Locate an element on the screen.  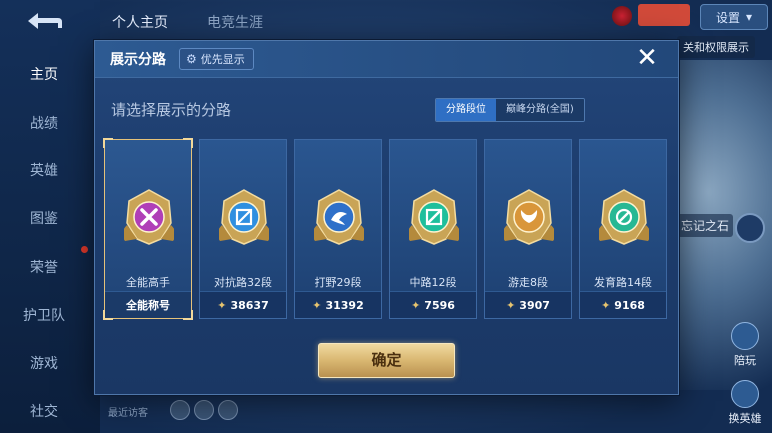
change-hero-button: 换英雄 is located at coordinates (745, 403).